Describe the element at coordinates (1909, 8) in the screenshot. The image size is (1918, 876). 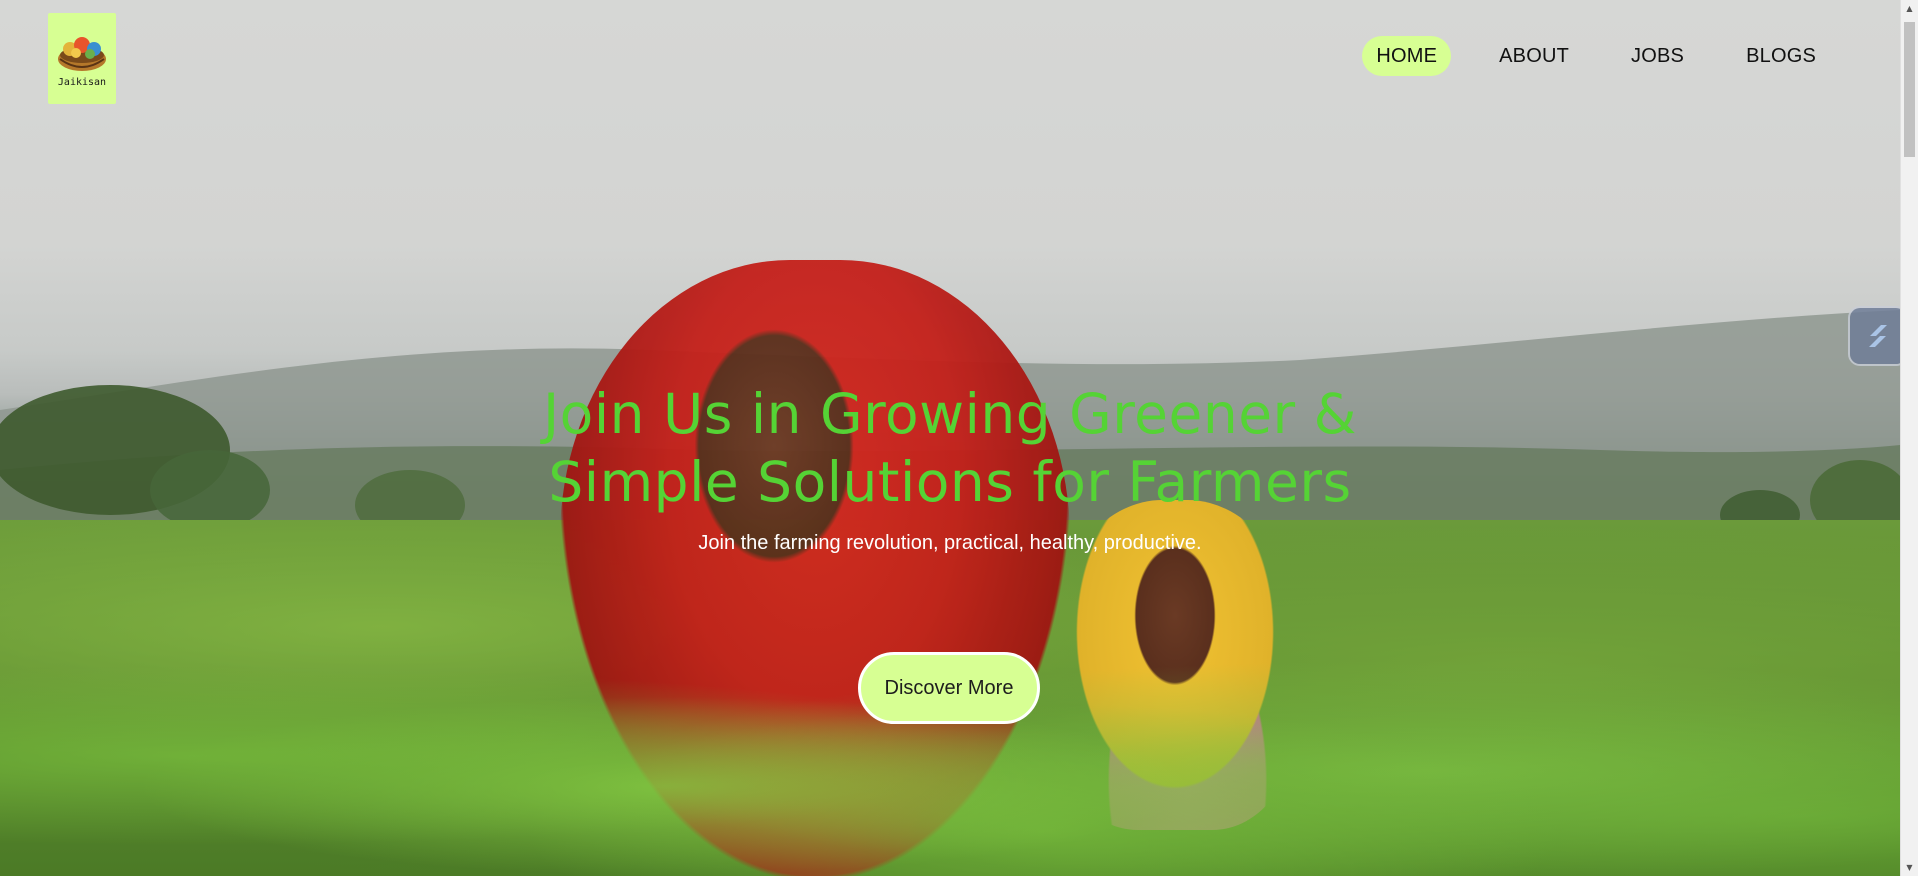
I see `scroll-up-arrow-icon: ▲` at that location.